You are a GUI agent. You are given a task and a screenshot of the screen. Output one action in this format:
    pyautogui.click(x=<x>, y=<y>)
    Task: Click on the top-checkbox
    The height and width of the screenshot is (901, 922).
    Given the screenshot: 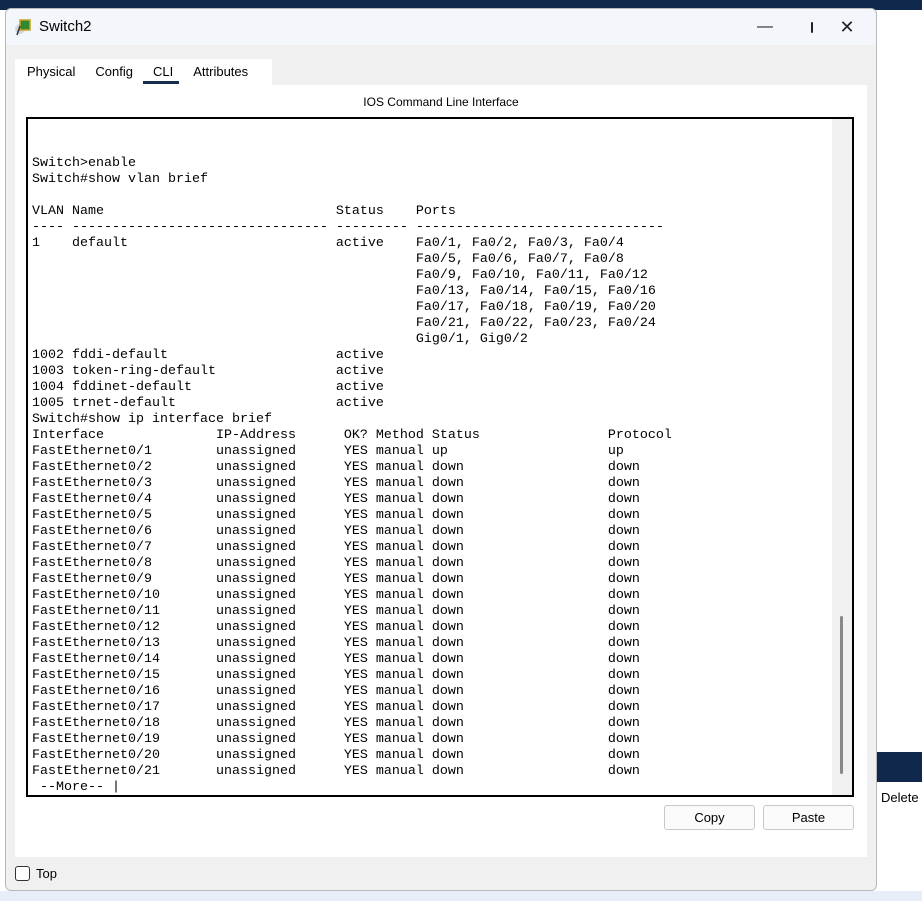 What is the action you would take?
    pyautogui.click(x=22, y=873)
    